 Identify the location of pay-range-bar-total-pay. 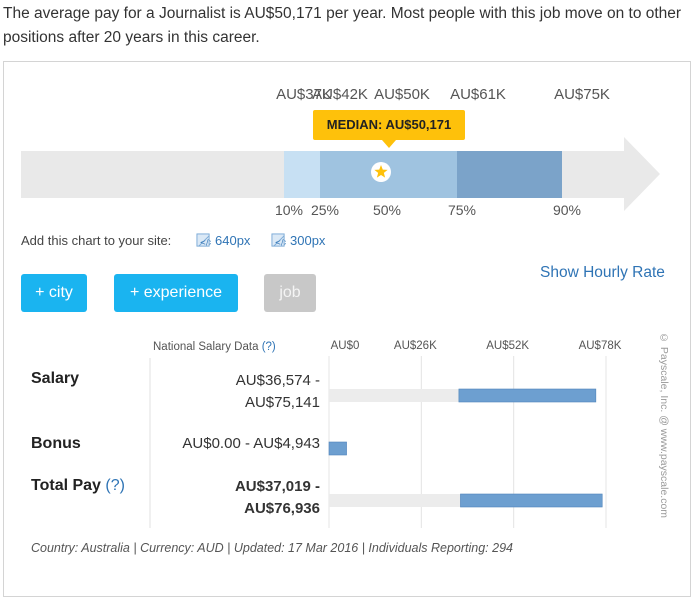
(531, 500).